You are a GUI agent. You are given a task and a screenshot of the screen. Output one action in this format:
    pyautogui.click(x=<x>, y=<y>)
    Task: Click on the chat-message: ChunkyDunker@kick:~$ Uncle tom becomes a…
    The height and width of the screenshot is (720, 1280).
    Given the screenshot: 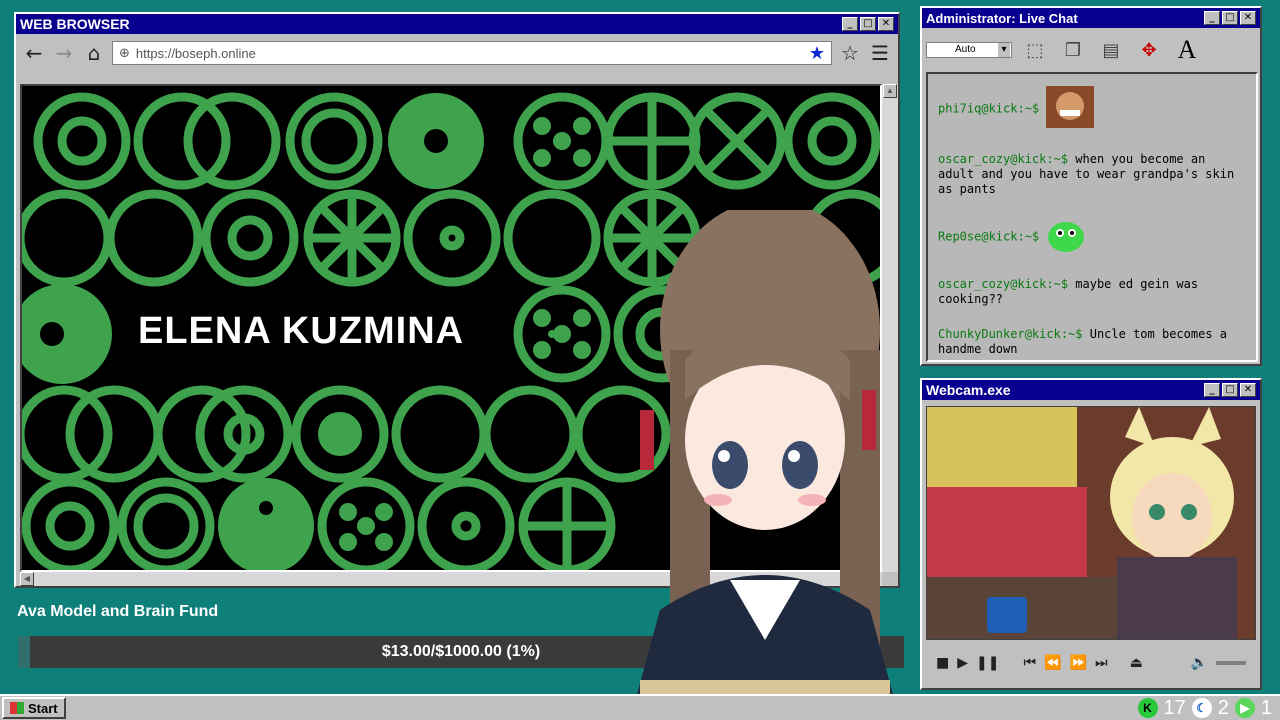 What is the action you would take?
    pyautogui.click(x=1092, y=342)
    